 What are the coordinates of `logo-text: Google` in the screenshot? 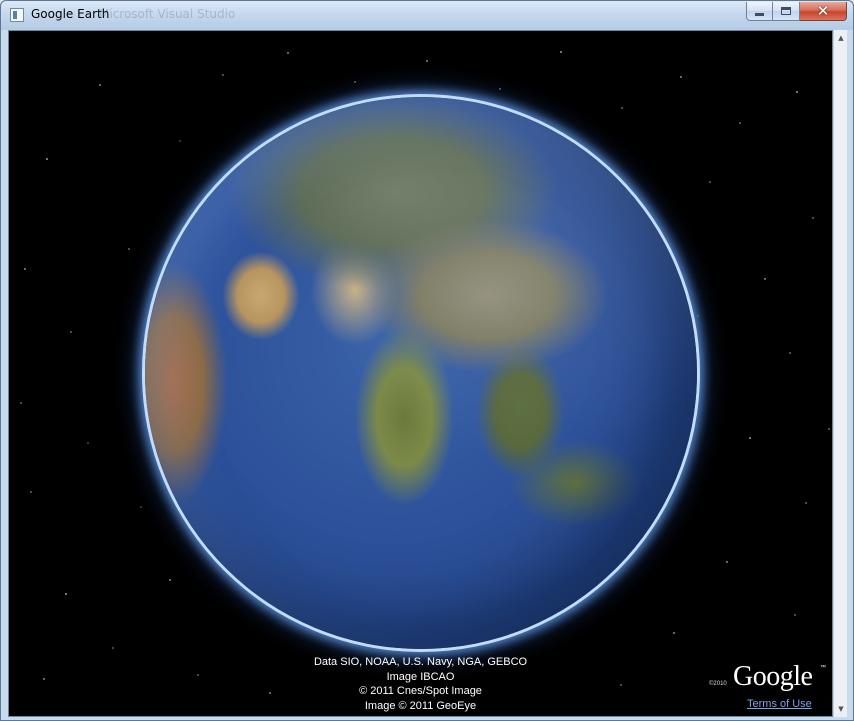 It's located at (773, 676).